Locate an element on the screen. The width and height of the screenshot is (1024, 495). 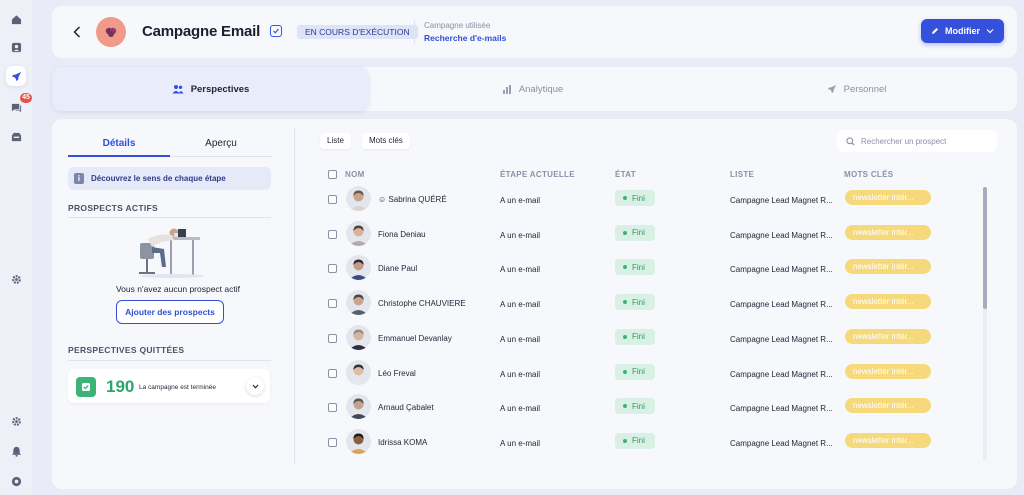
discover-steps-link: i Découvrez le sens de chaque étape is located at coordinates (169, 178).